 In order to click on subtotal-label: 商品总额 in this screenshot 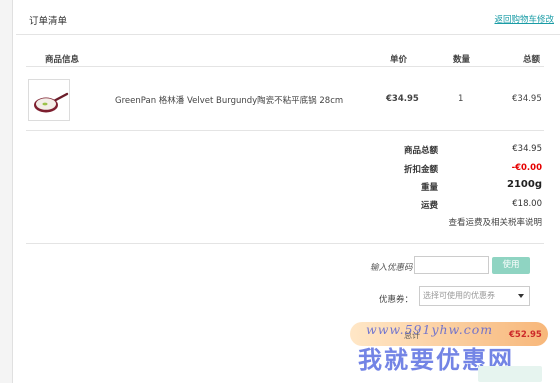, I will do `click(420, 151)`.